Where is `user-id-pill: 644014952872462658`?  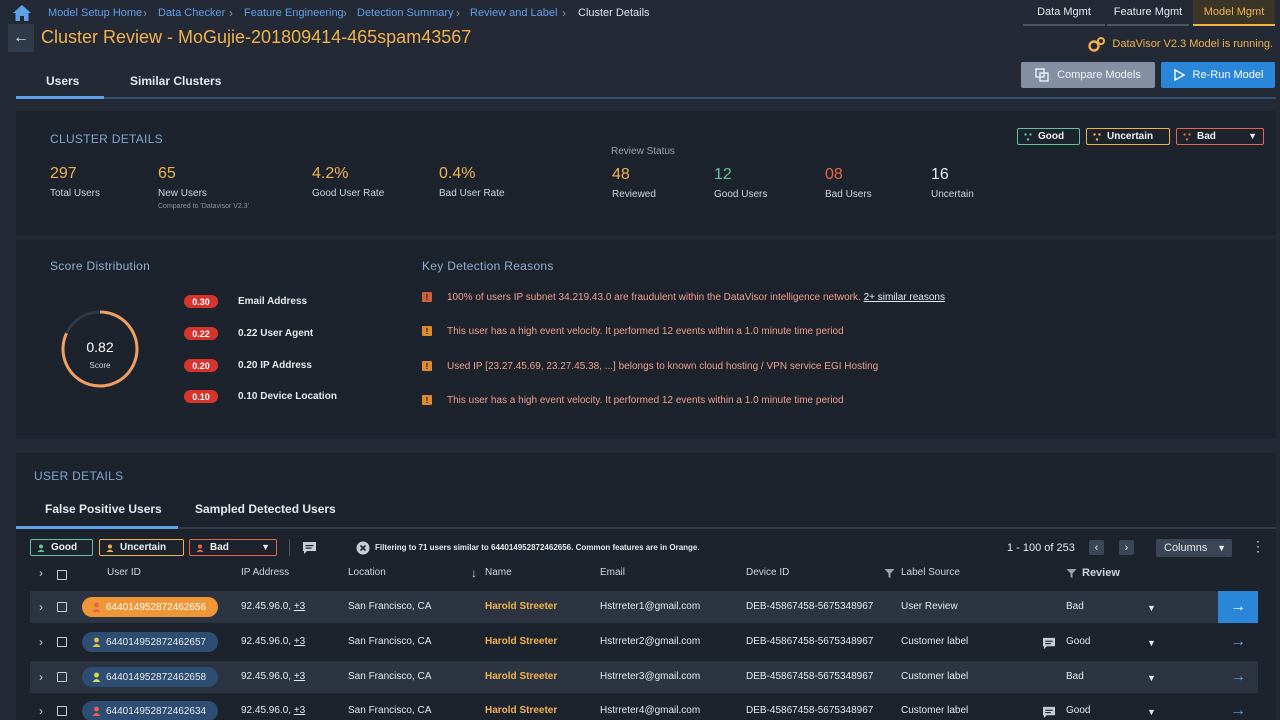 user-id-pill: 644014952872462658 is located at coordinates (150, 677).